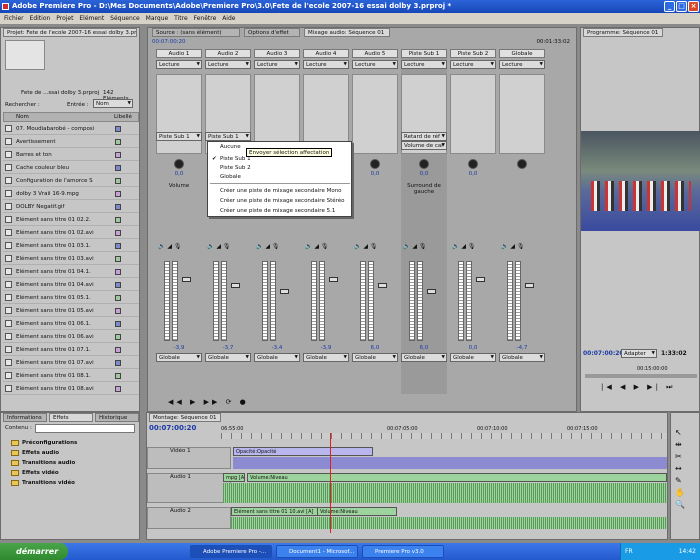  What do you see at coordinates (157, 18) in the screenshot?
I see `menu-marque: Marque` at bounding box center [157, 18].